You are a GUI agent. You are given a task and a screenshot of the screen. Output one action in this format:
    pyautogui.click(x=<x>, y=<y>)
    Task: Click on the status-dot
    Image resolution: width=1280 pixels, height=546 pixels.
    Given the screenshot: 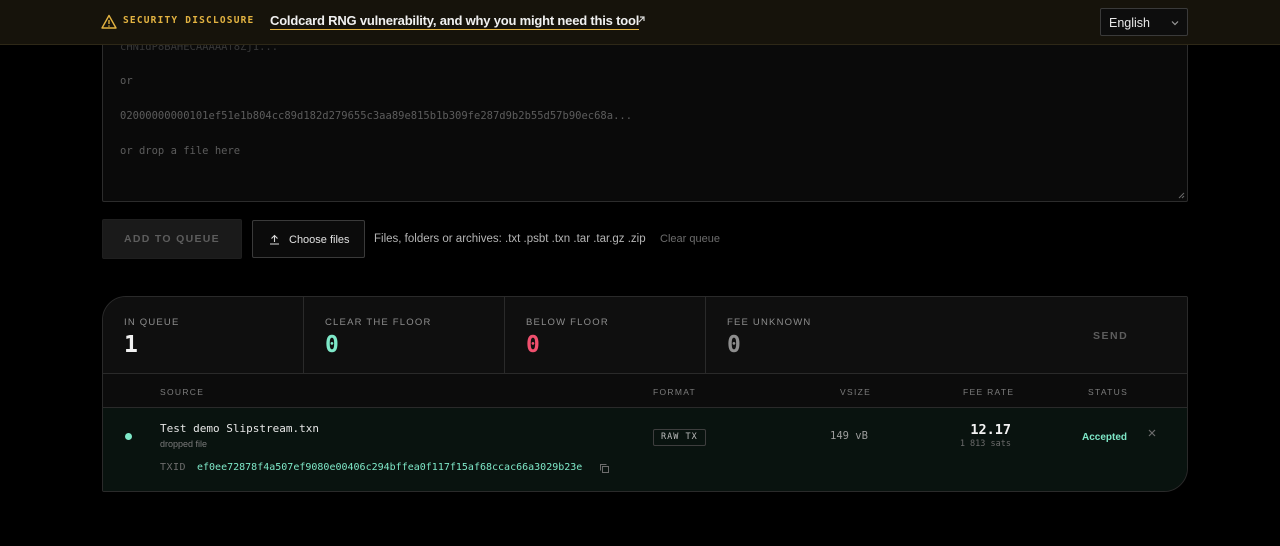 What is the action you would take?
    pyautogui.click(x=128, y=436)
    